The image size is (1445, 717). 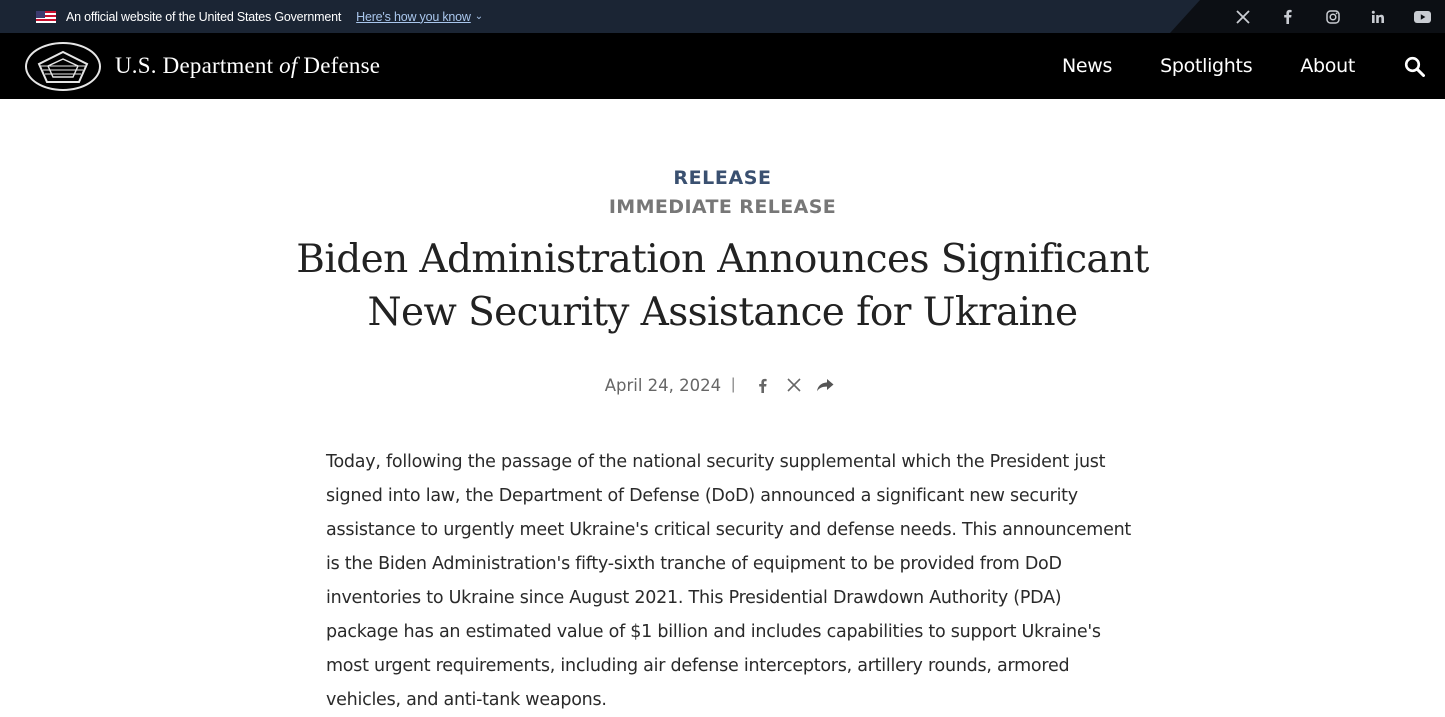 What do you see at coordinates (1422, 16) in the screenshot?
I see `youtube-icon` at bounding box center [1422, 16].